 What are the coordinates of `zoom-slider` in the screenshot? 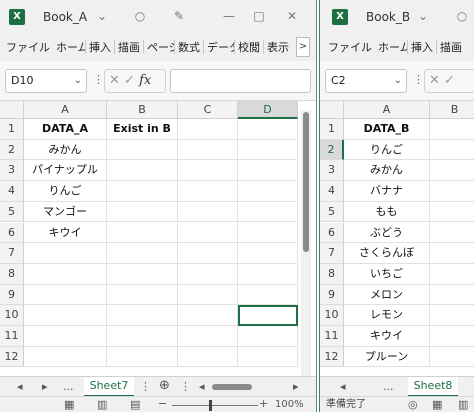 It's located at (215, 405).